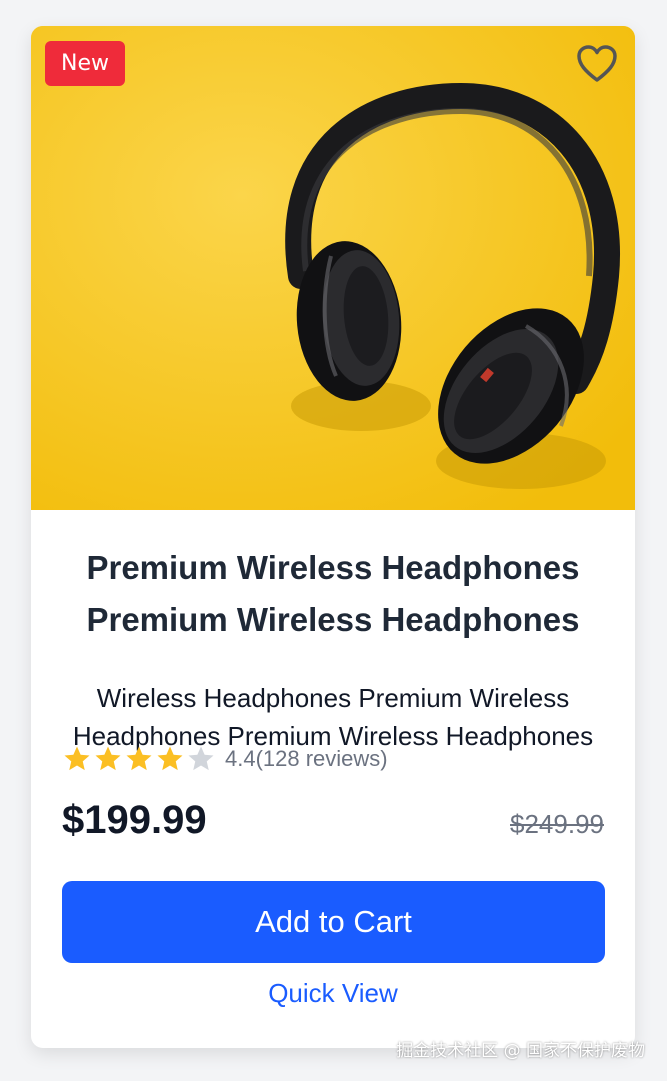  I want to click on favorite-button, so click(597, 64).